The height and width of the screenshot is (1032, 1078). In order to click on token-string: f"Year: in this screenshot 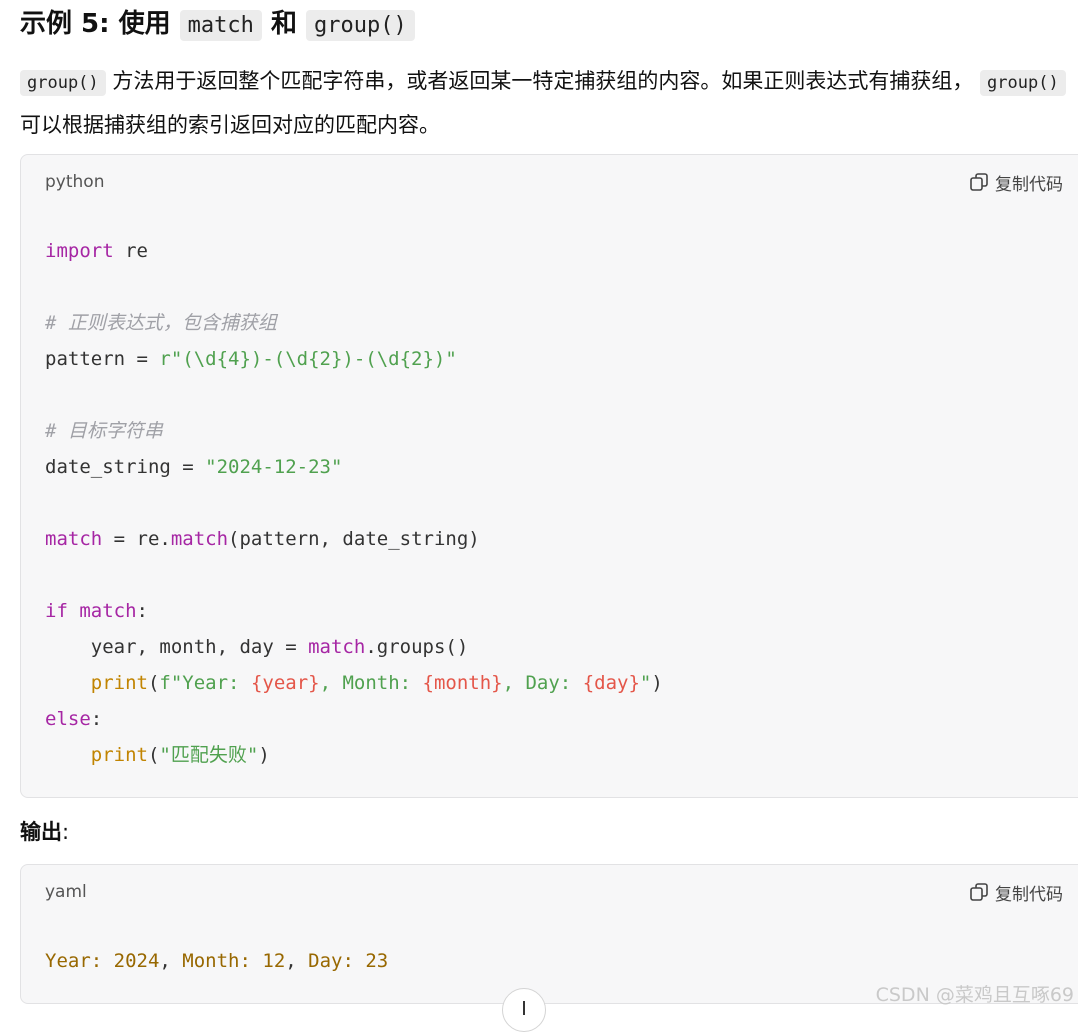, I will do `click(205, 683)`.